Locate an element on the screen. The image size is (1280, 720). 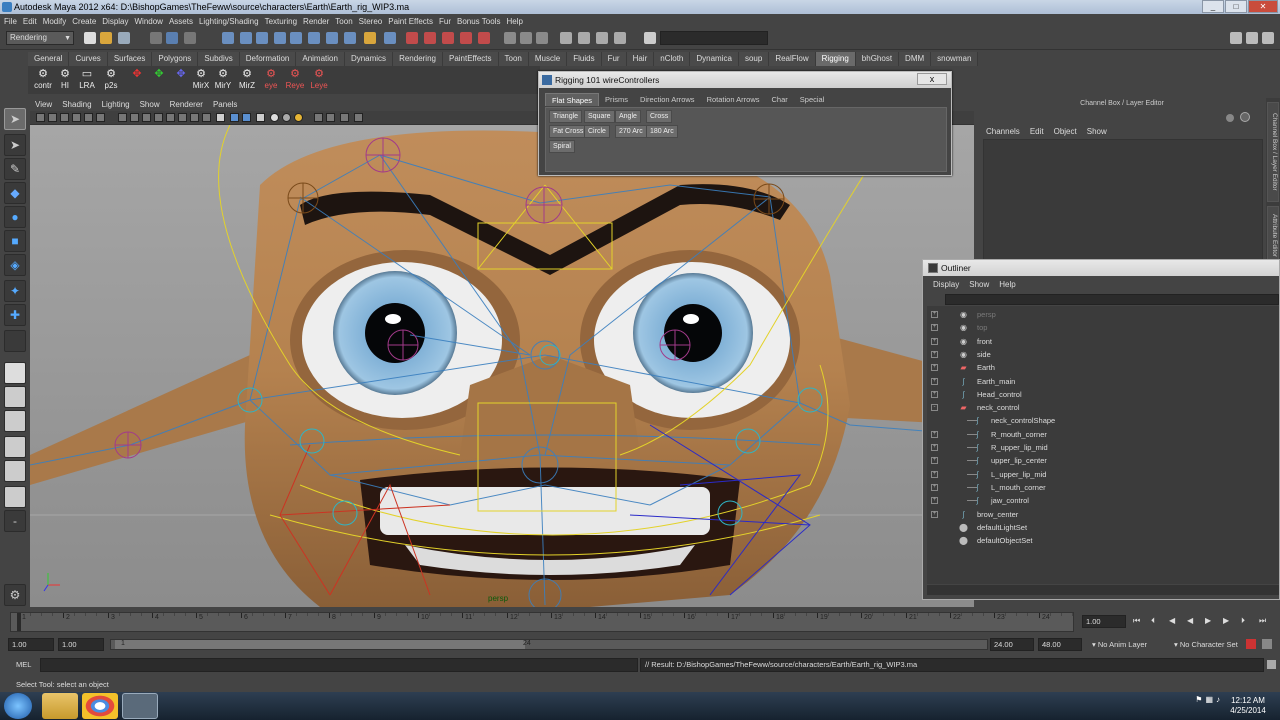
triangle-button: Triangle is located at coordinates (566, 116).